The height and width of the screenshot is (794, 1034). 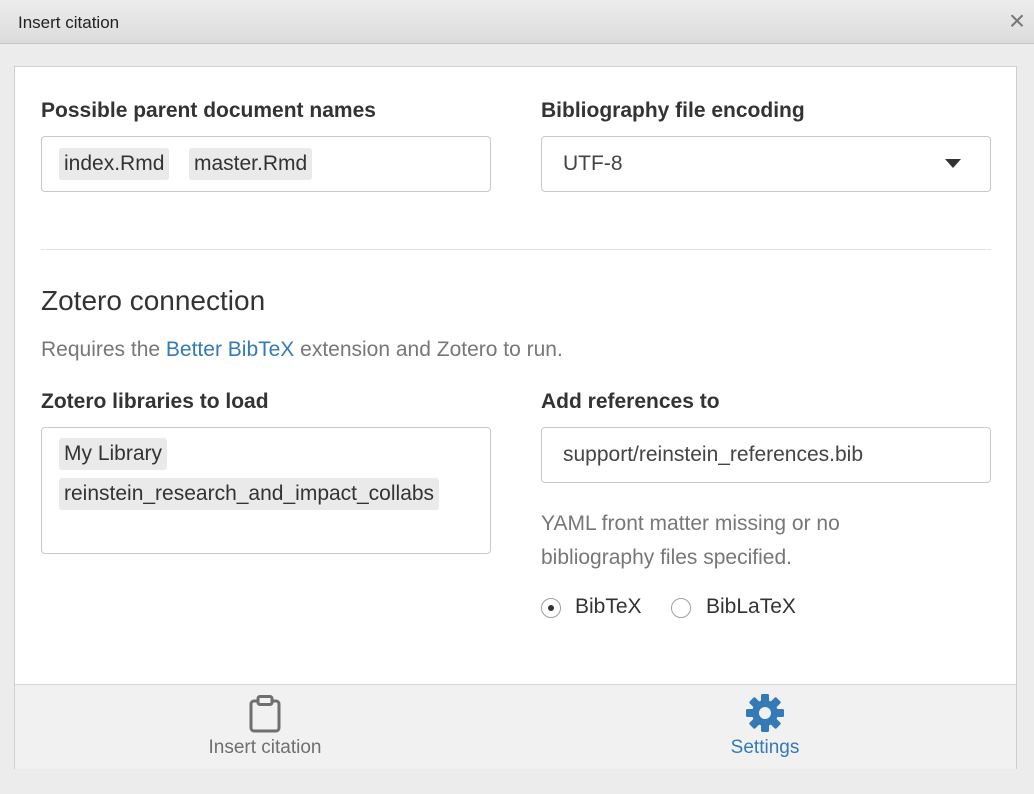 What do you see at coordinates (551, 608) in the screenshot?
I see `bibtex-radio` at bounding box center [551, 608].